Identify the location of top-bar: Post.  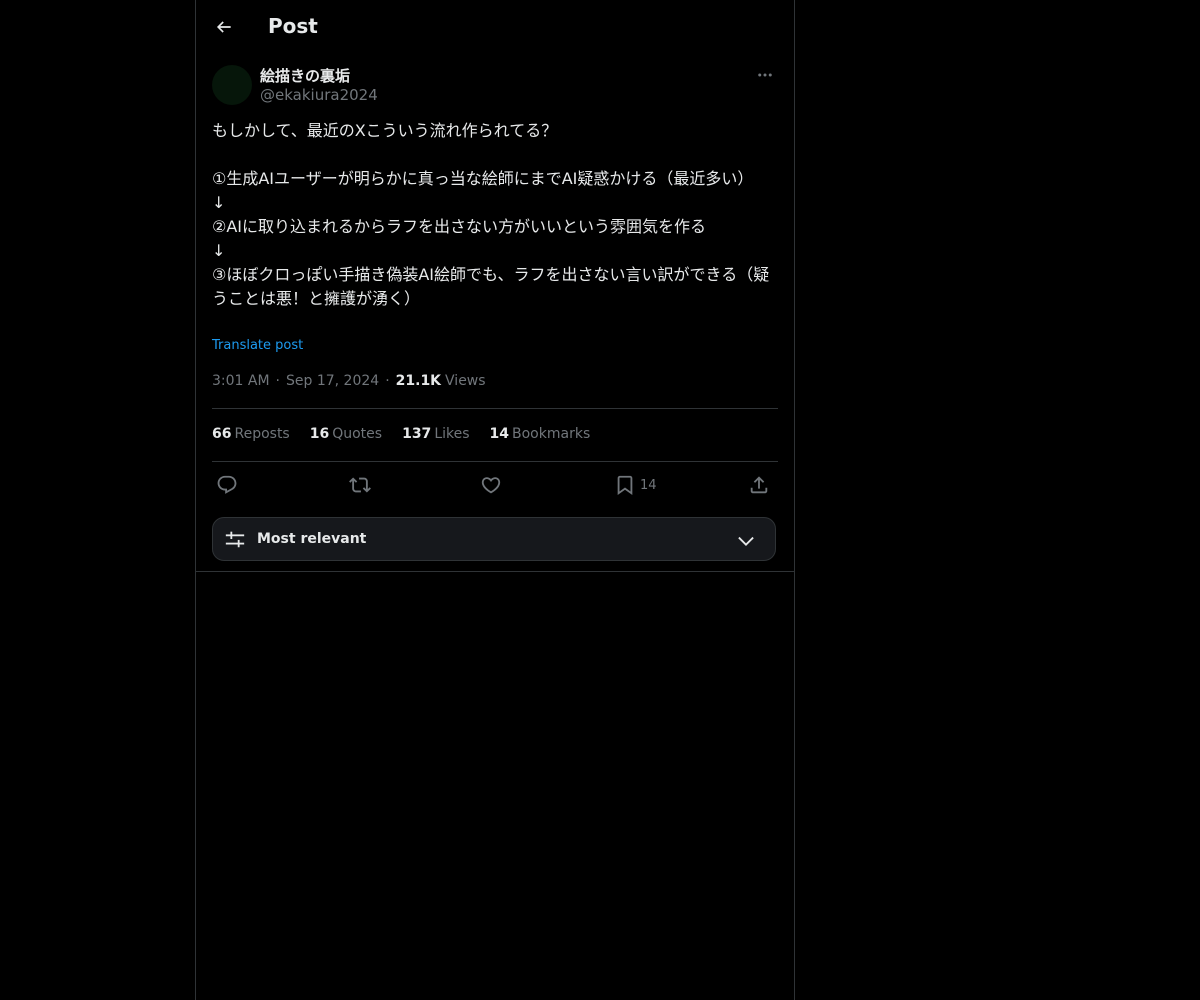
(495, 27).